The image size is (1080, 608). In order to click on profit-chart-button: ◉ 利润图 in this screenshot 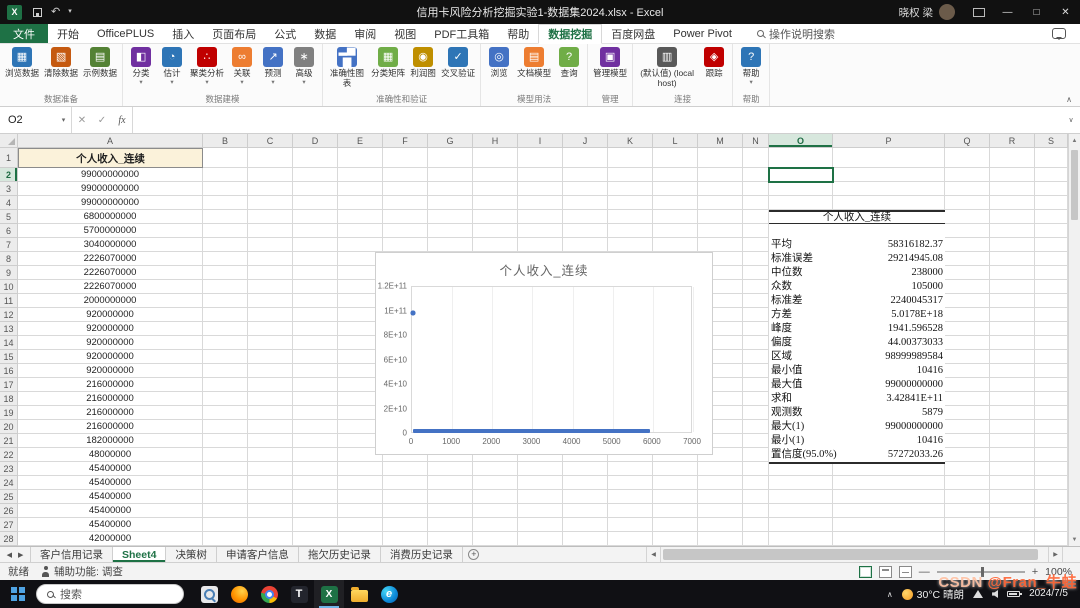, I will do `click(423, 63)`.